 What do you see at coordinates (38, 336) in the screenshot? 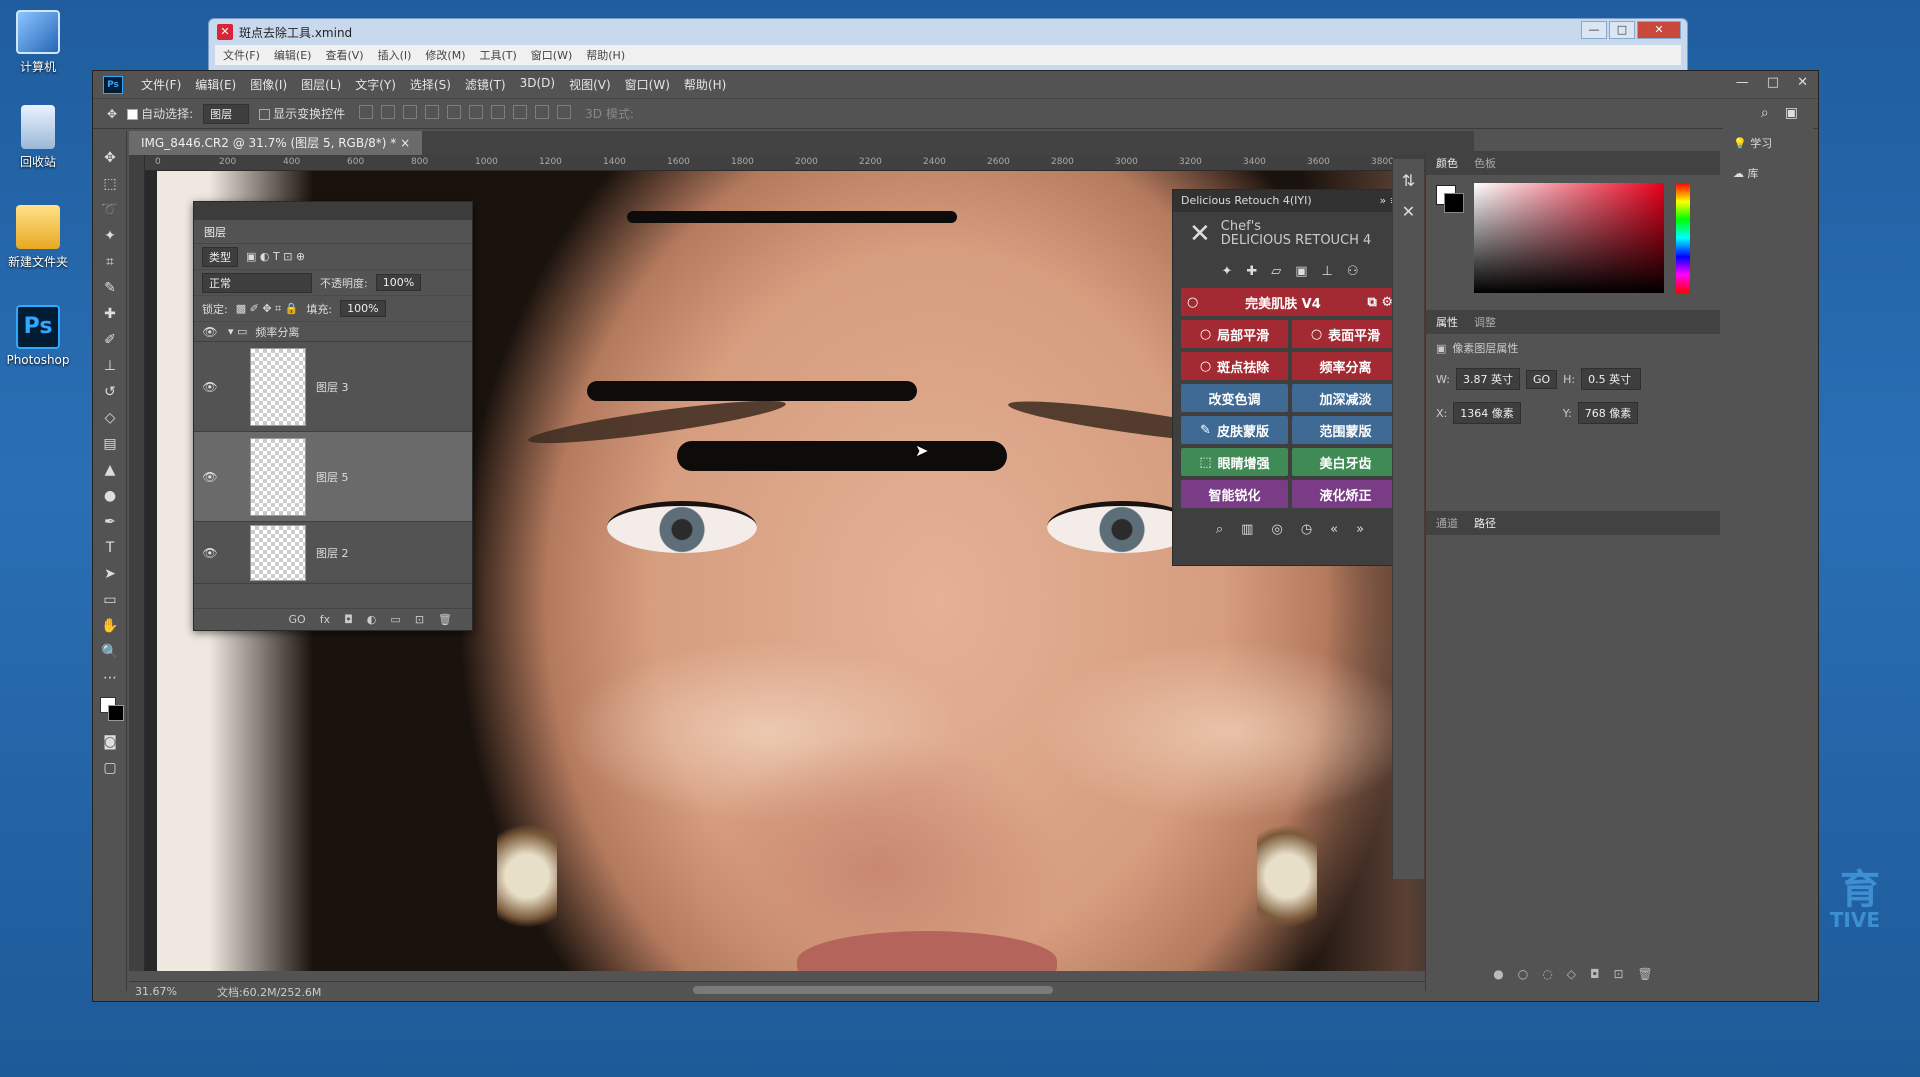
I see `desktop-icon-photoshop: Ps Photoshop` at bounding box center [38, 336].